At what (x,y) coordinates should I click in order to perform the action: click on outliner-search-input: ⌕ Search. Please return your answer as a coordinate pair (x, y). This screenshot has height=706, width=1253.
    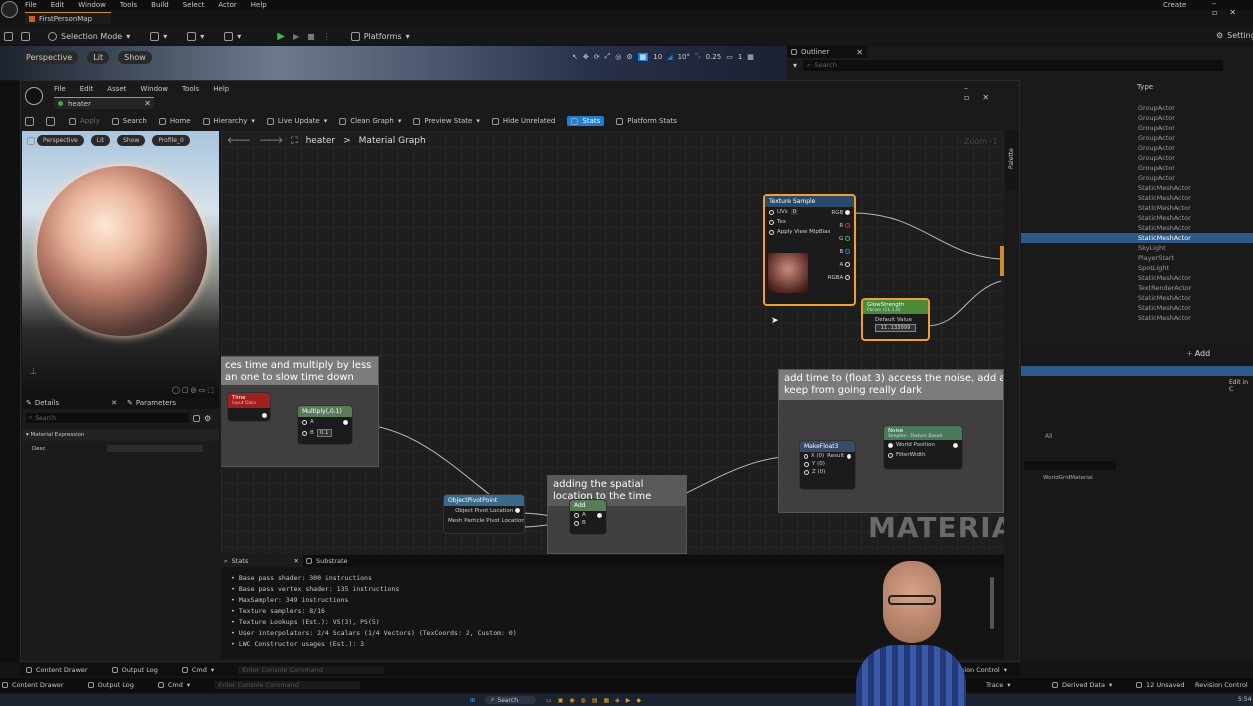
    Looking at the image, I should click on (1013, 65).